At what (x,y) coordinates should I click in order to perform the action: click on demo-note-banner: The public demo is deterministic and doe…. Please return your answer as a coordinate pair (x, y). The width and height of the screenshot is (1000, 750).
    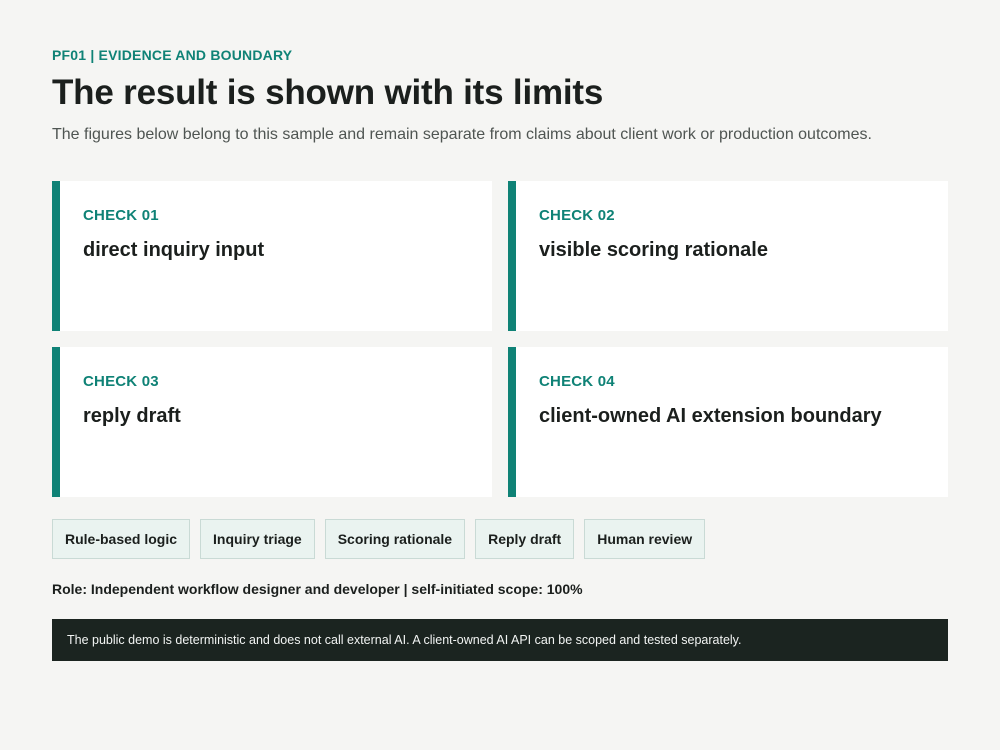
    Looking at the image, I should click on (500, 640).